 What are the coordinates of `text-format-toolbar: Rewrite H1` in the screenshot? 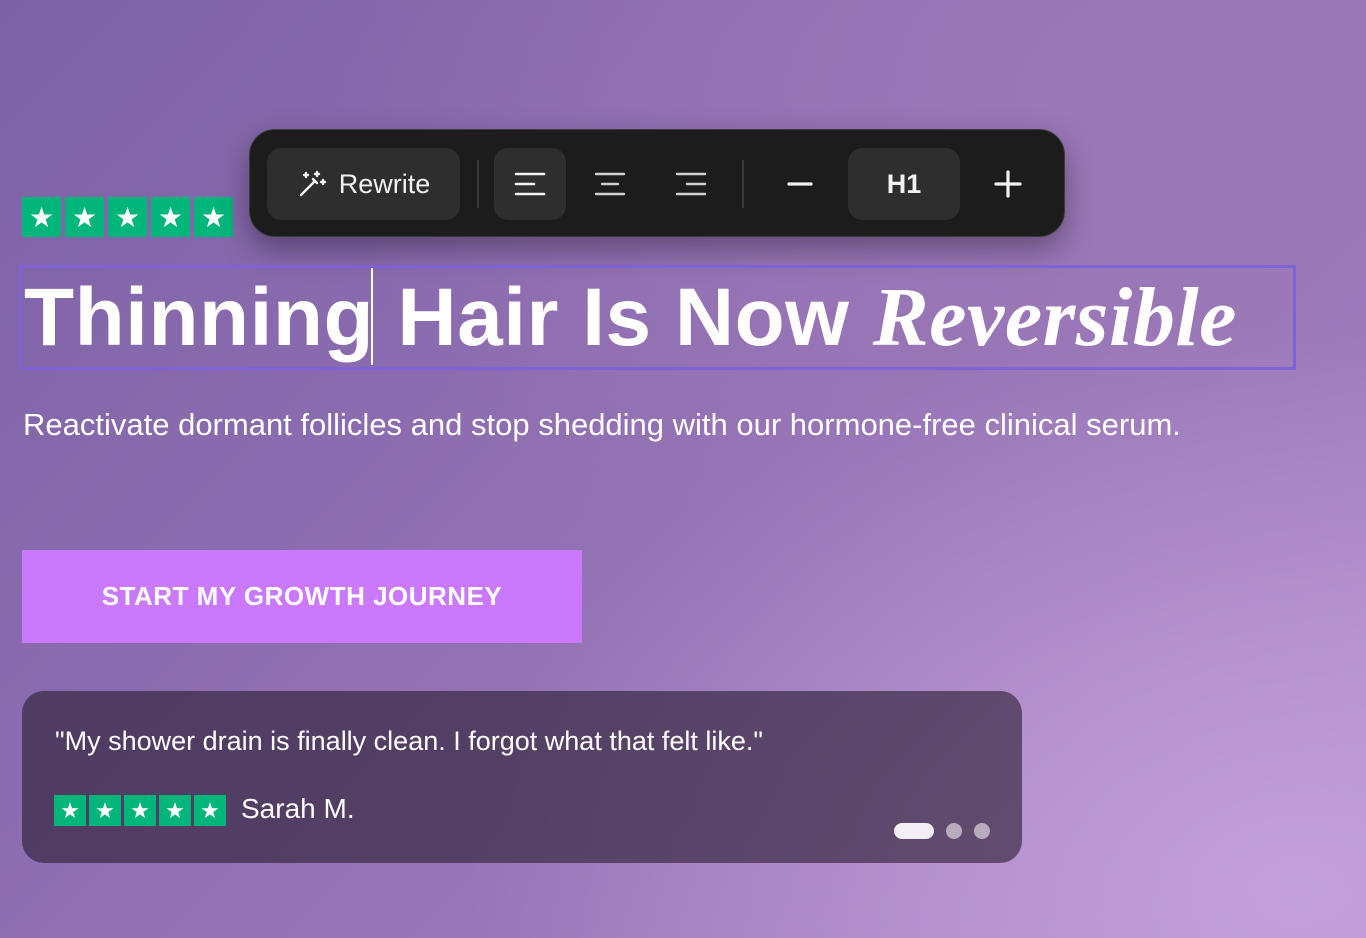 It's located at (657, 183).